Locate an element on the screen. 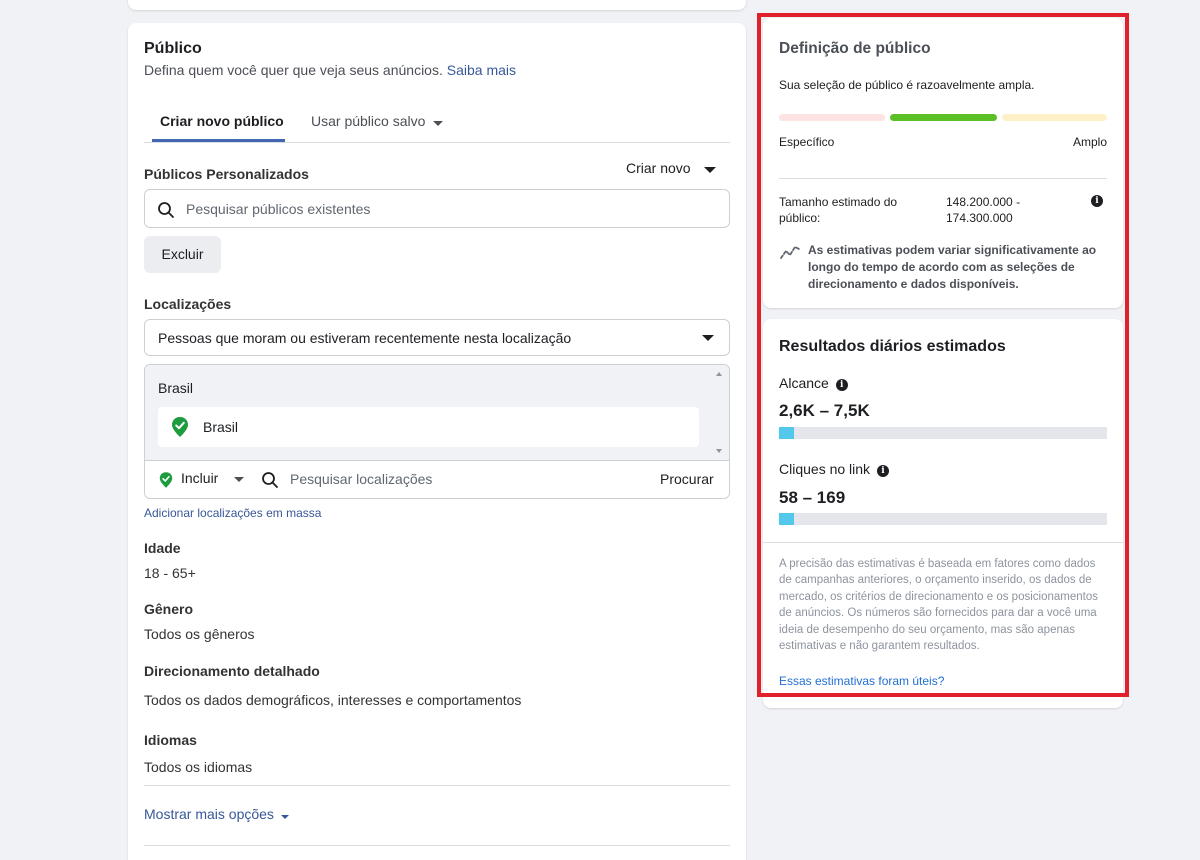  trend-line-icon is located at coordinates (790, 252).